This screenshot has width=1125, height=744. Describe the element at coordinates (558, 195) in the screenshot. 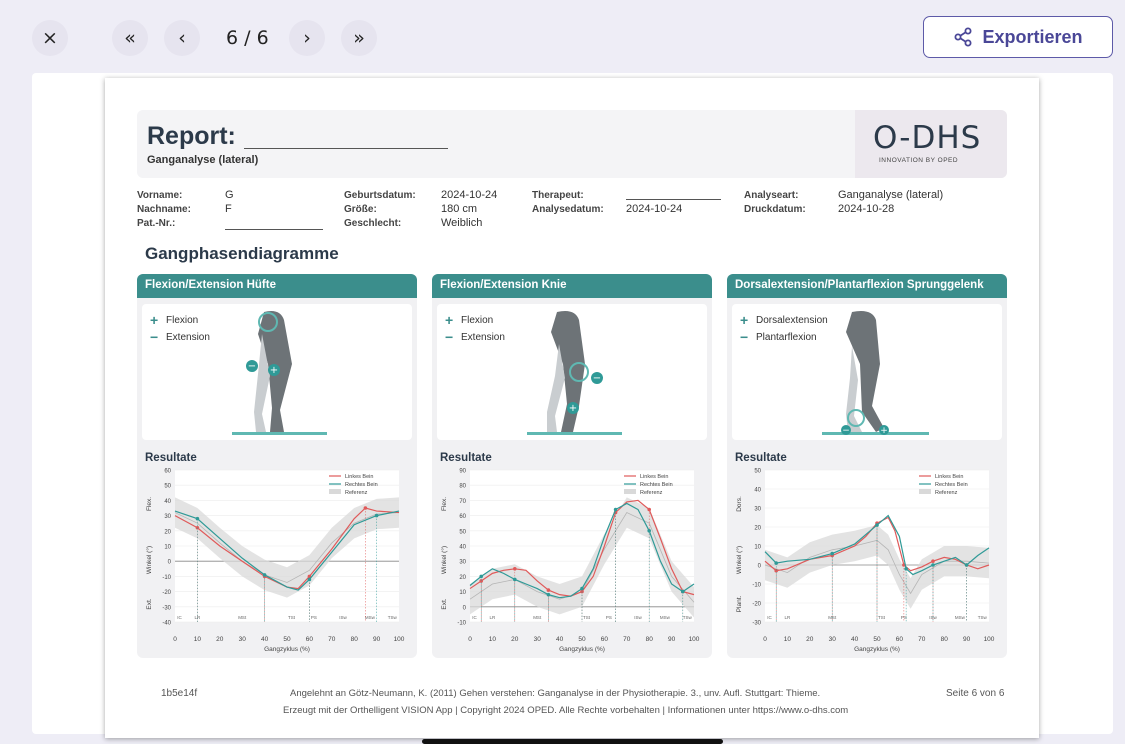

I see `therapeut-label: Therapeut:` at that location.